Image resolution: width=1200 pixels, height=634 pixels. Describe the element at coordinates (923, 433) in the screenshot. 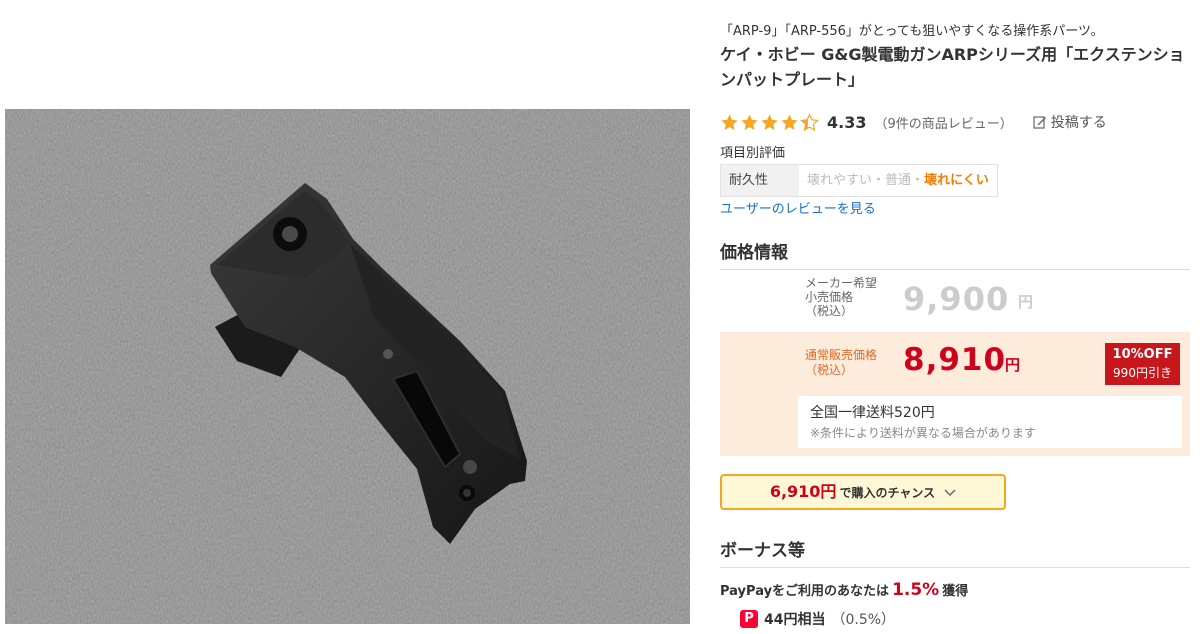

I see `shipping-note: ※条件により送料が異なる場合があります` at that location.